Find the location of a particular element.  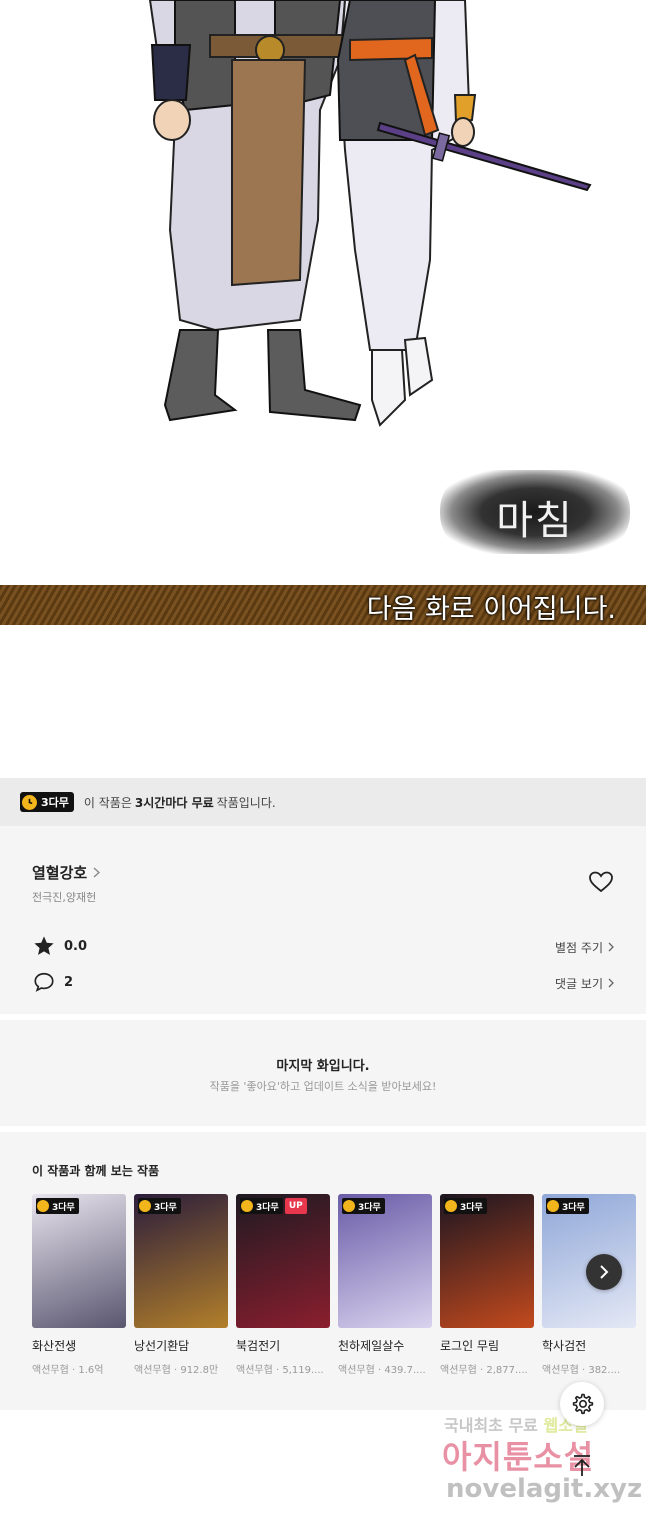

carousel-next-button is located at coordinates (604, 1272).